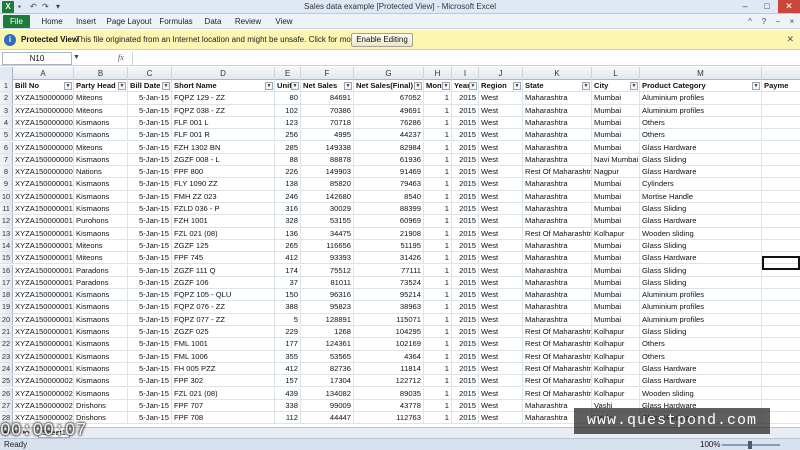 The width and height of the screenshot is (800, 450). I want to click on row-number: 22, so click(6, 344).